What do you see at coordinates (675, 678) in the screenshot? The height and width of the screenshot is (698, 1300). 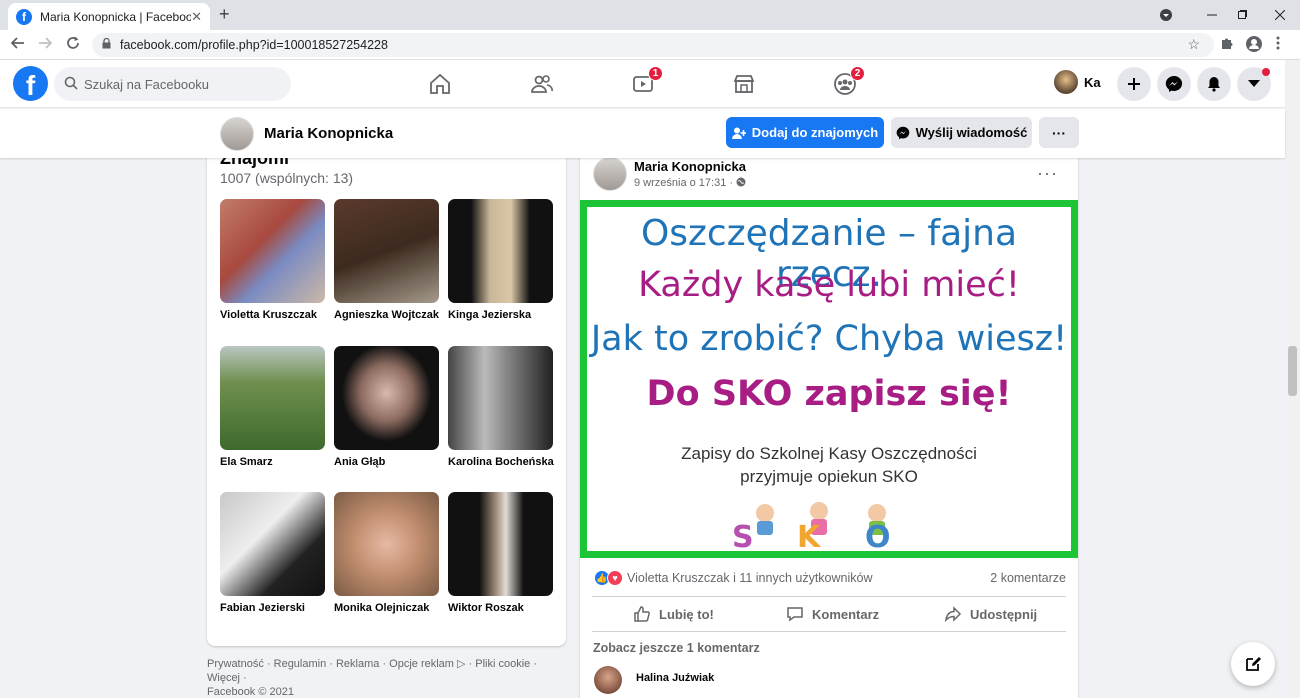 I see `commenter-name: Halina Juźwiak` at bounding box center [675, 678].